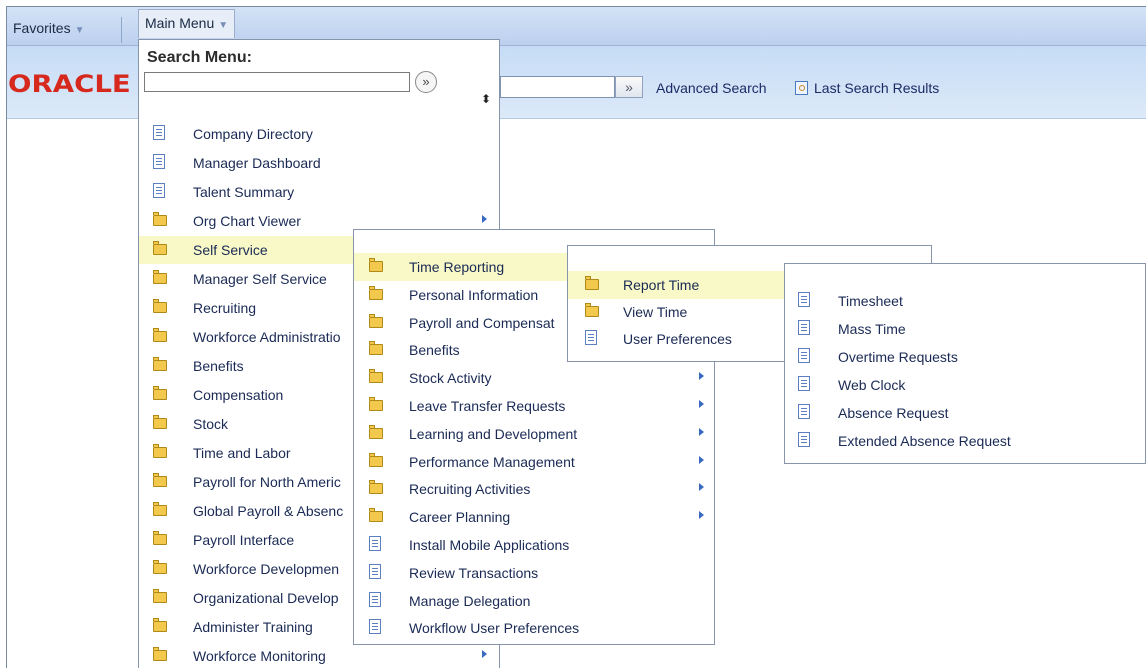 The height and width of the screenshot is (668, 1146). Describe the element at coordinates (534, 517) in the screenshot. I see `menu-item-career-planning: Career Planning` at that location.